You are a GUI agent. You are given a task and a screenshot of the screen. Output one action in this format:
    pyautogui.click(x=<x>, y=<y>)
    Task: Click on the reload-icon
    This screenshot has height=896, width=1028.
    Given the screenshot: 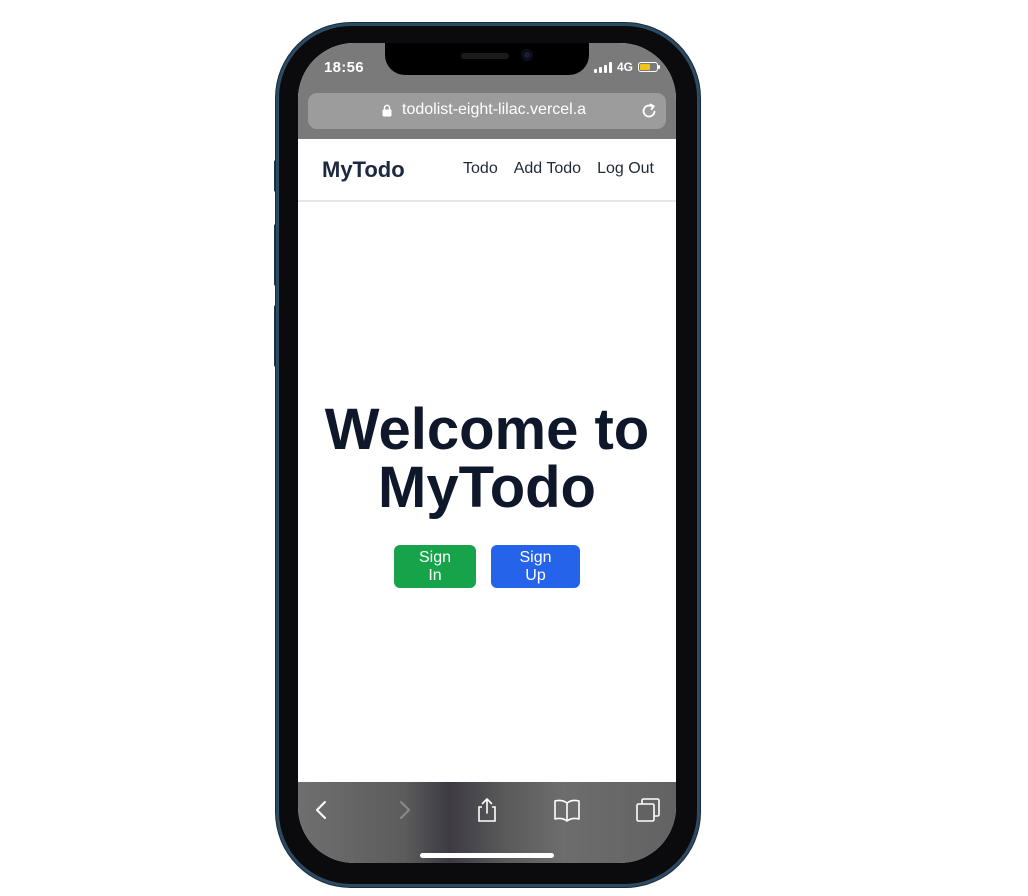 What is the action you would take?
    pyautogui.click(x=649, y=111)
    